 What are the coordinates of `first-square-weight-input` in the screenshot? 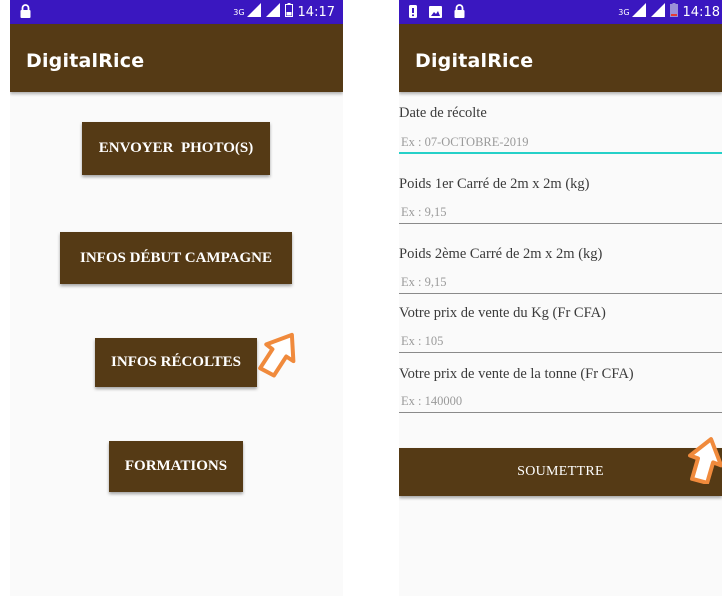 It's located at (560, 213).